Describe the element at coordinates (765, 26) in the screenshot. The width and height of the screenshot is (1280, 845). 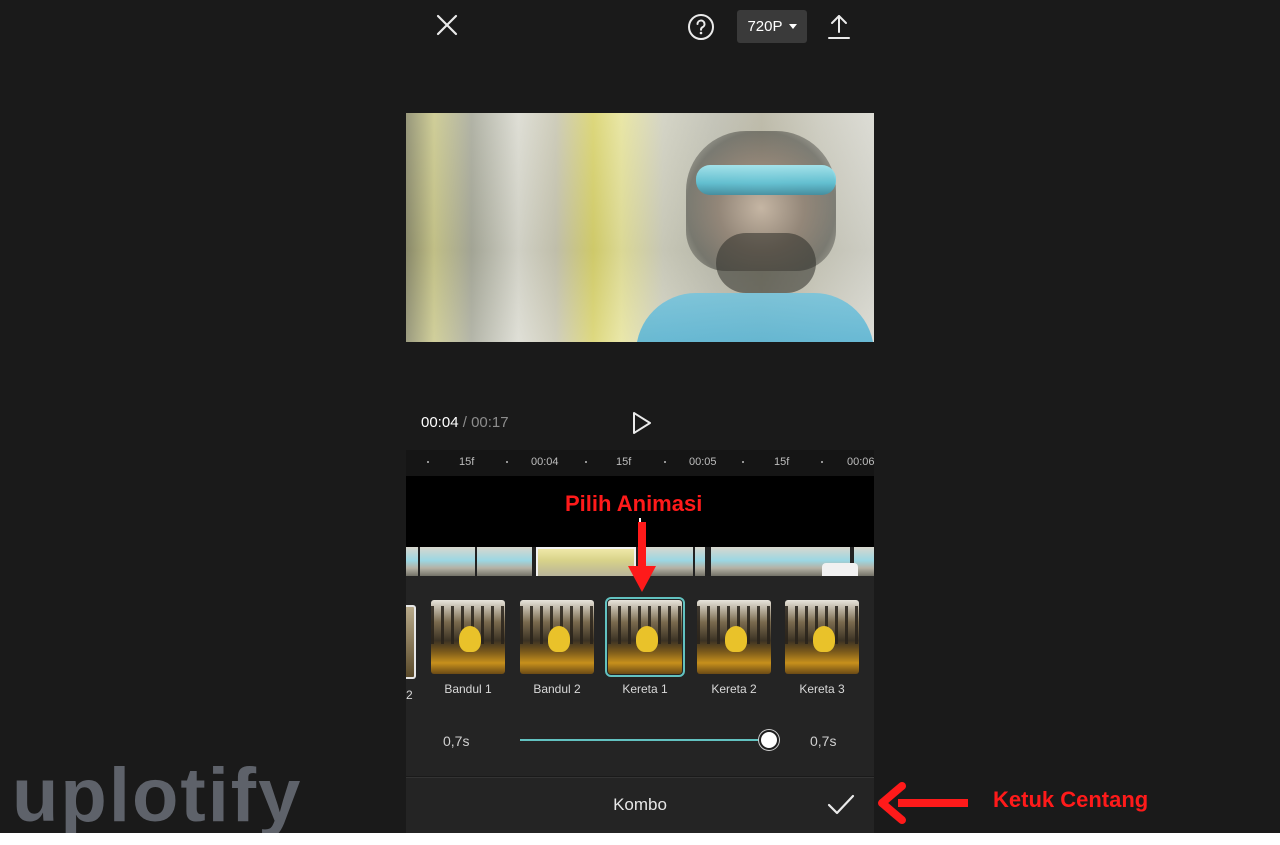
I see `resolution-label: 720P` at that location.